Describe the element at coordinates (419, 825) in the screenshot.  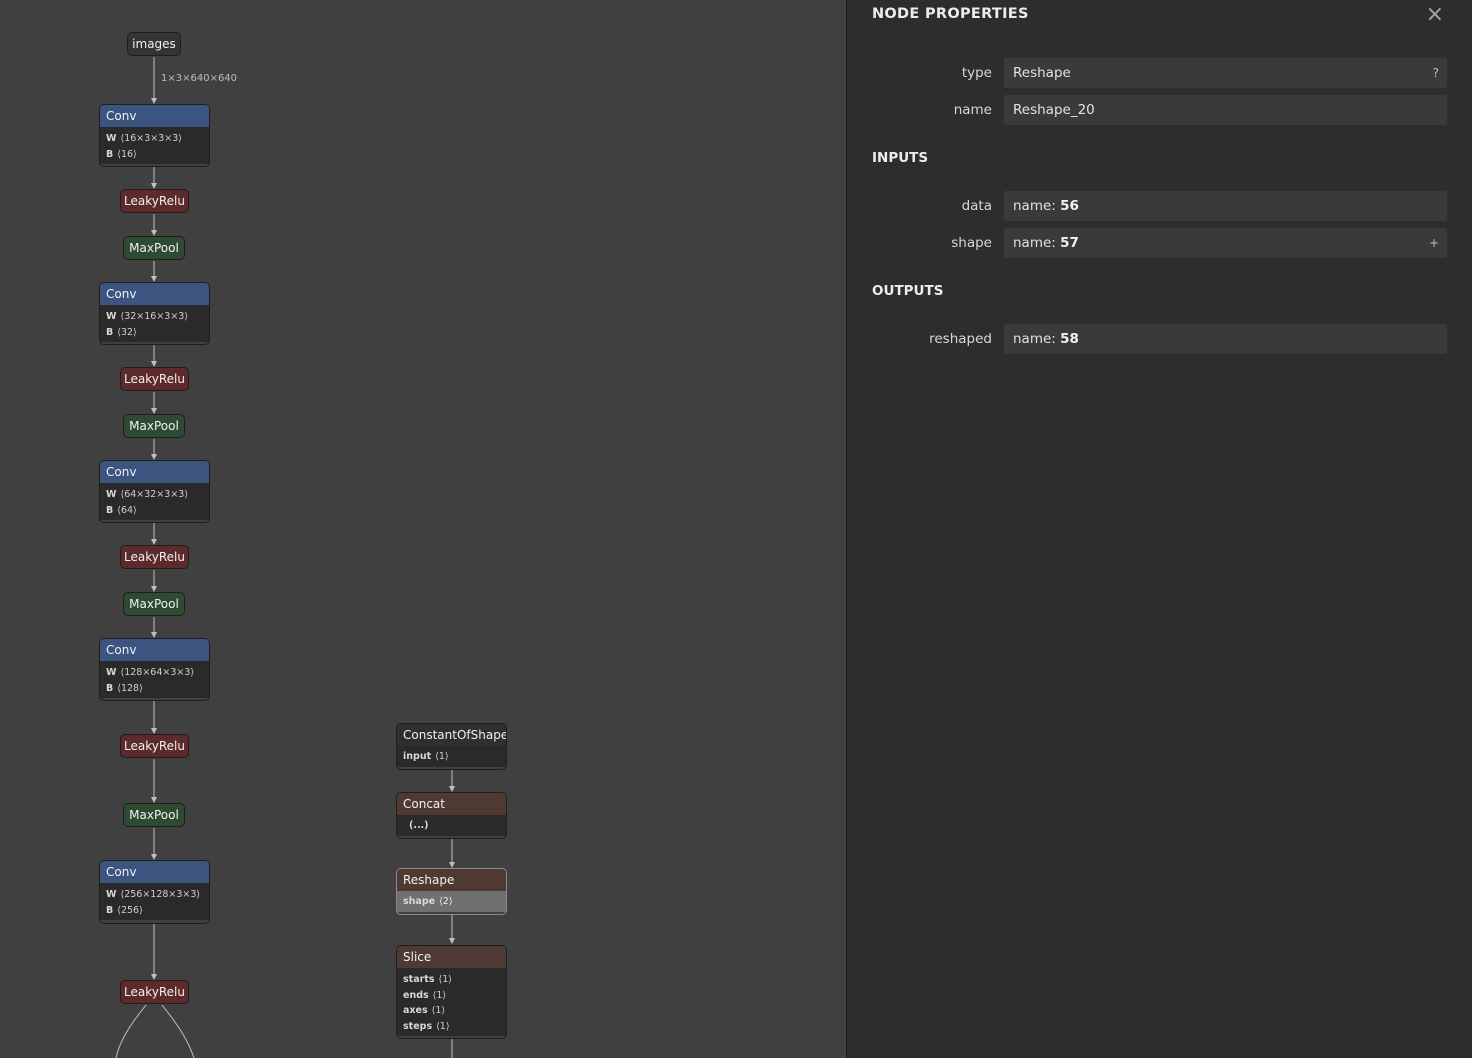
I see `attr-ellipsis: (...)` at that location.